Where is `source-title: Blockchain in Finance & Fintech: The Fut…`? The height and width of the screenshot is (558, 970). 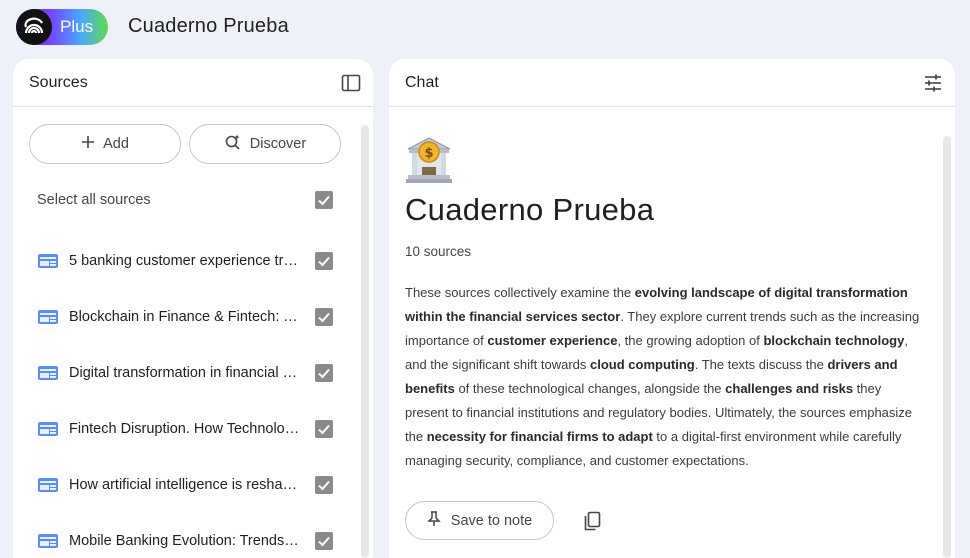 source-title: Blockchain in Finance & Fintech: The Fut… is located at coordinates (185, 317).